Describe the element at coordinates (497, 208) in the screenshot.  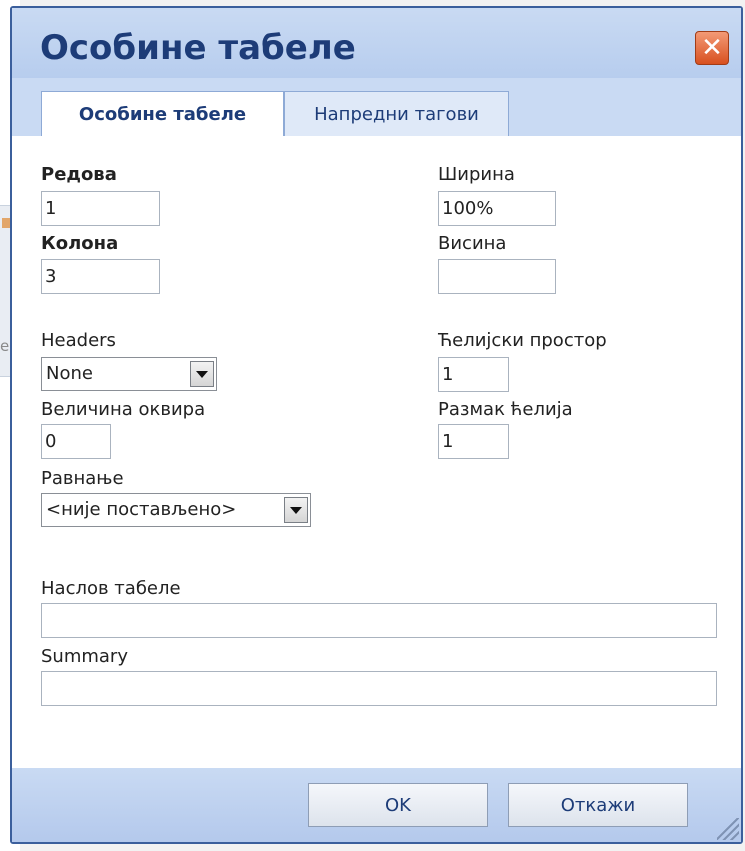
I see `width-input: 100%` at that location.